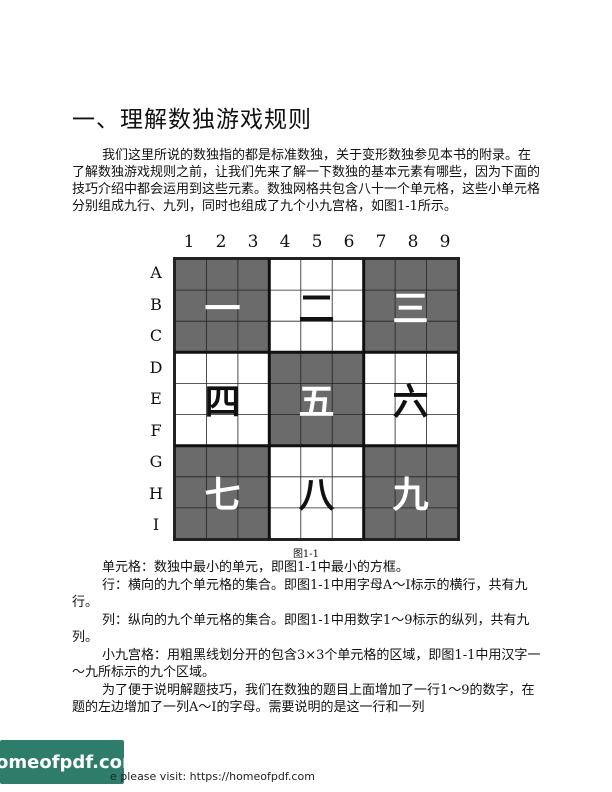 Image resolution: width=612 pixels, height=792 pixels. I want to click on row-label: I, so click(156, 524).